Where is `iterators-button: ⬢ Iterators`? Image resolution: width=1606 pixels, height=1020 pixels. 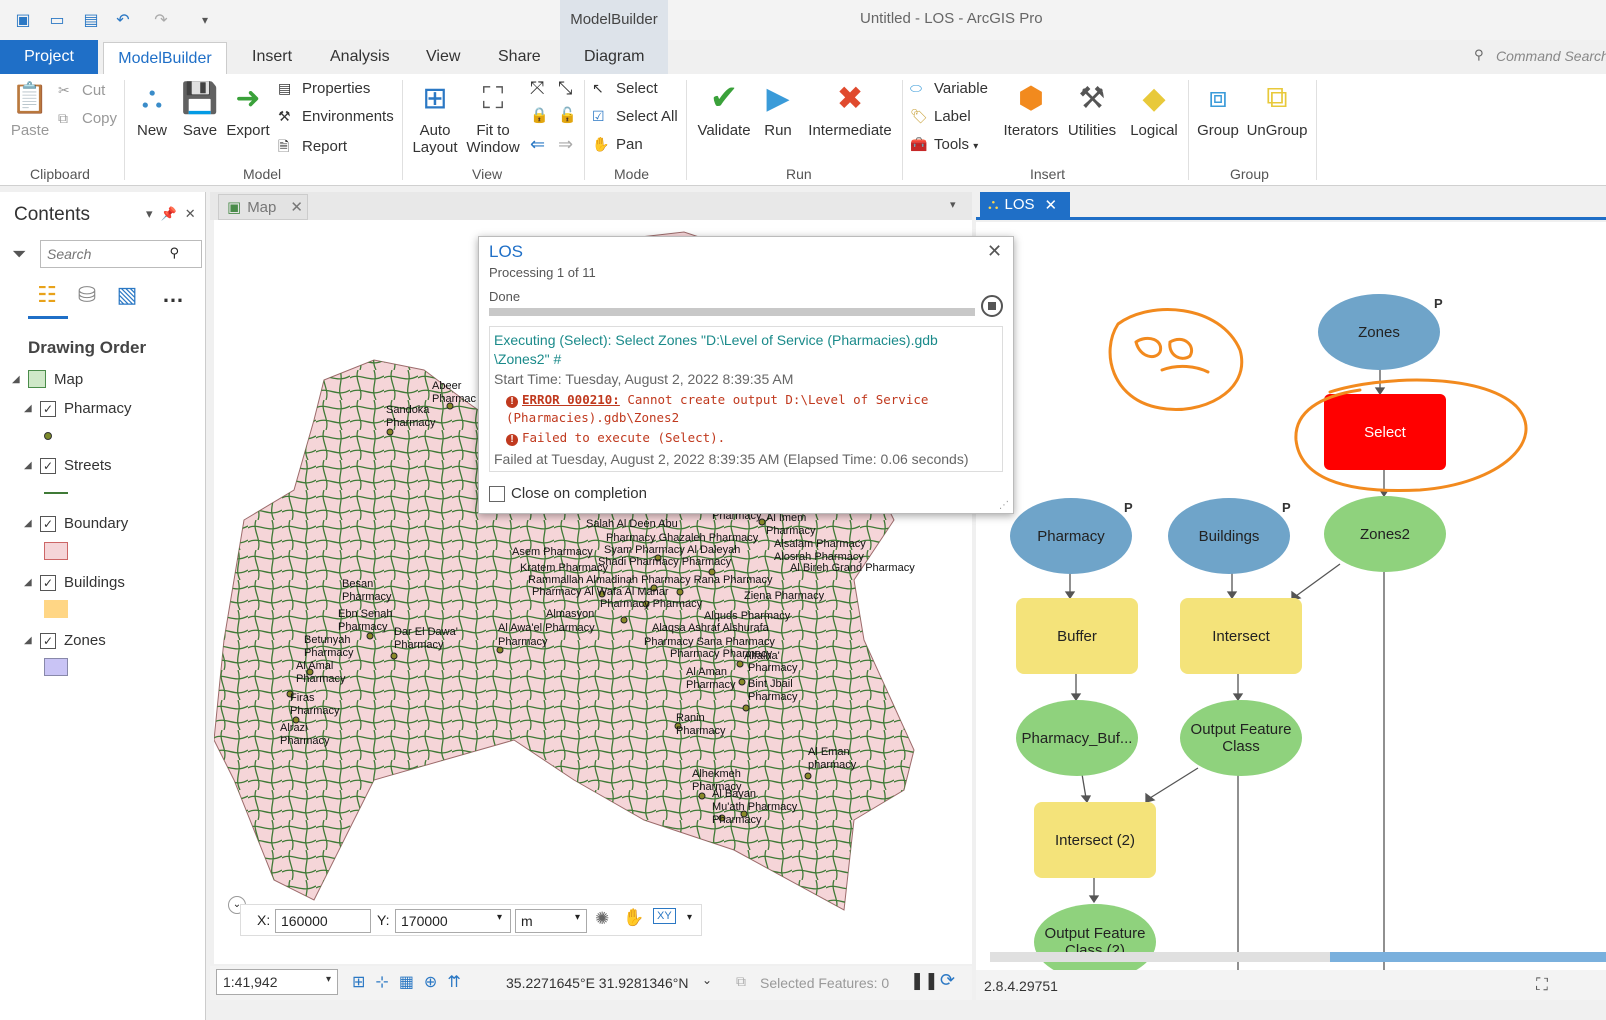
iterators-button: ⬢ Iterators is located at coordinates (1031, 109).